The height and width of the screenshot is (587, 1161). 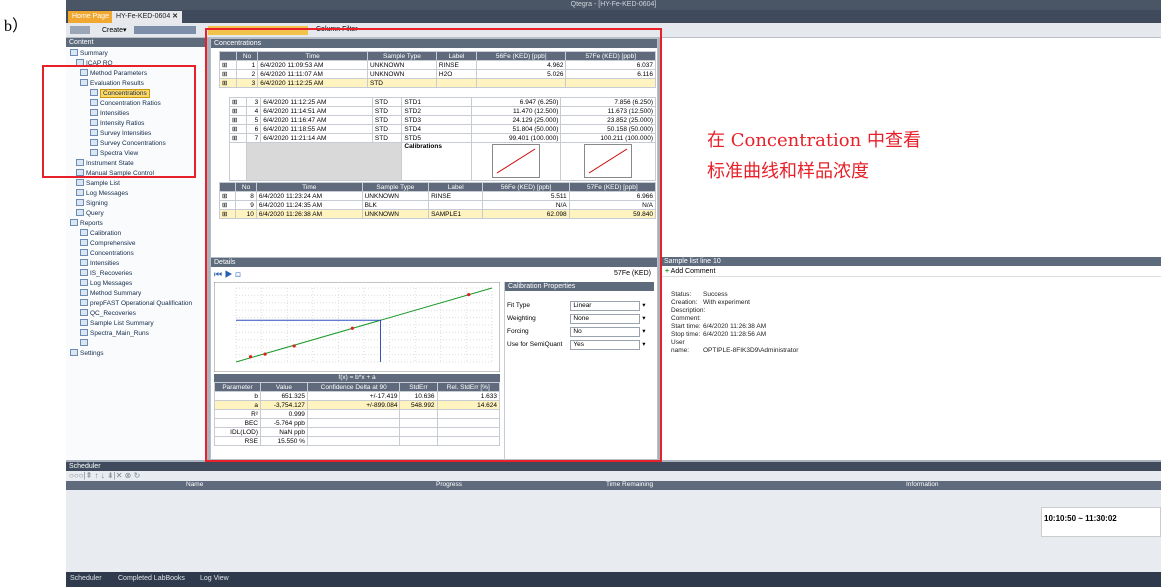 What do you see at coordinates (86, 578) in the screenshot?
I see `taskbar-scheduler: Scheduler` at bounding box center [86, 578].